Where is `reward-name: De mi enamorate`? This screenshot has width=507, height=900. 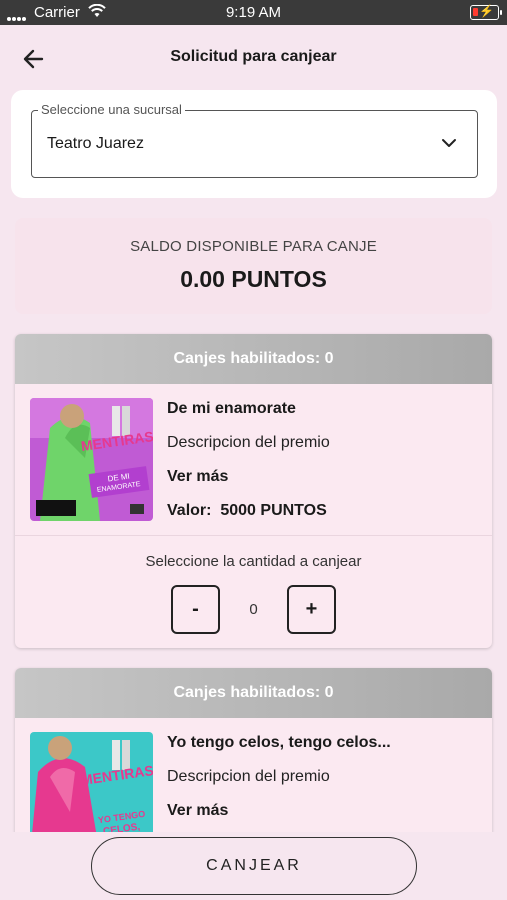 reward-name: De mi enamorate is located at coordinates (231, 408).